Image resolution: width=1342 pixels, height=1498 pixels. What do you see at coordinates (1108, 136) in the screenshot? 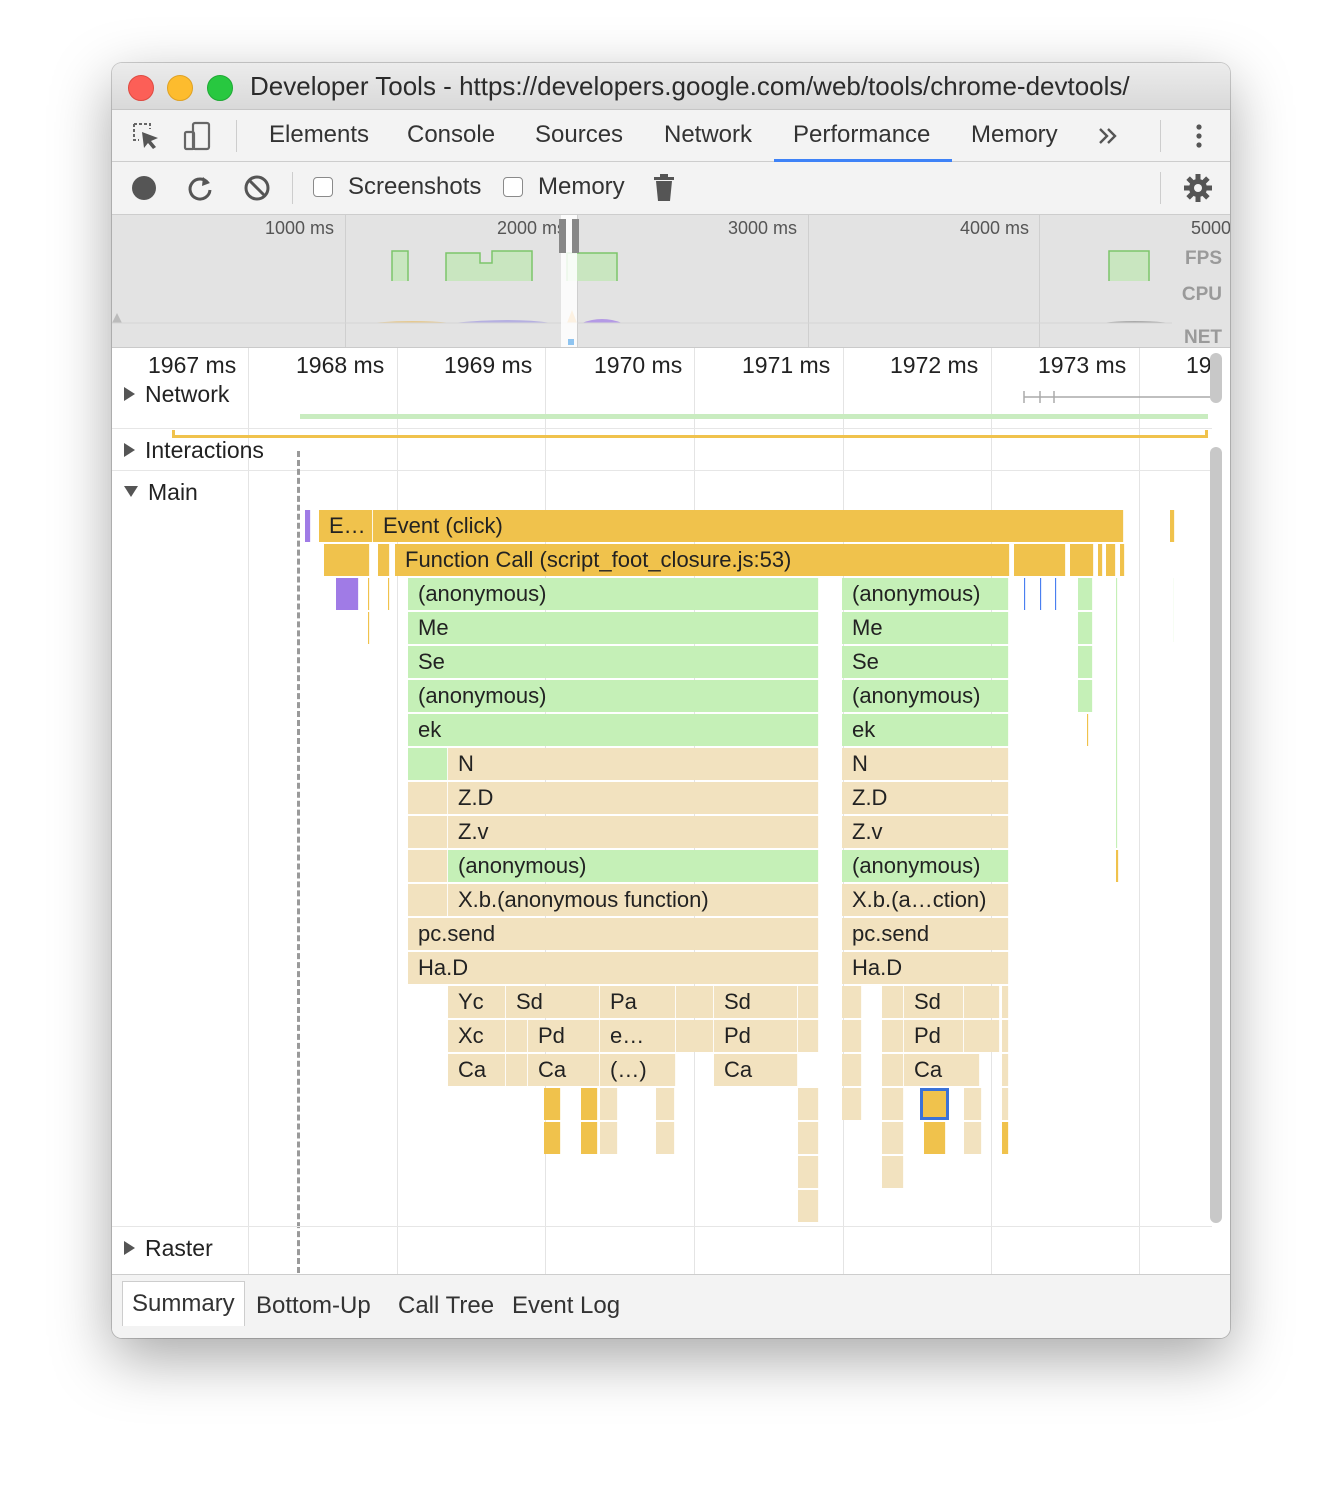
I see `more-tabs-chevron-icon` at bounding box center [1108, 136].